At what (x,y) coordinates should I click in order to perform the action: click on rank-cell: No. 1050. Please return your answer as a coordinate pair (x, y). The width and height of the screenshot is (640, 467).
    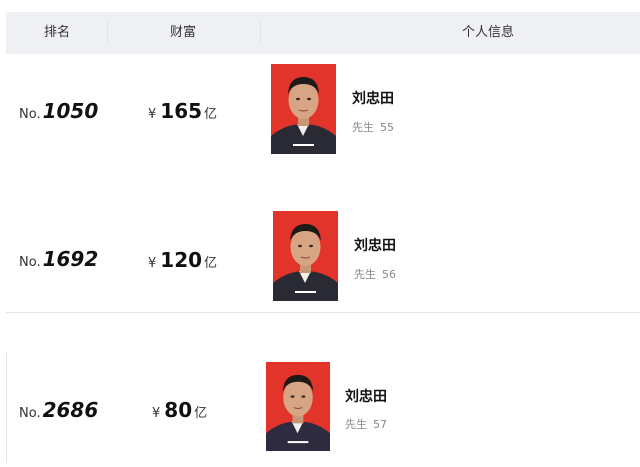
    Looking at the image, I should click on (58, 111).